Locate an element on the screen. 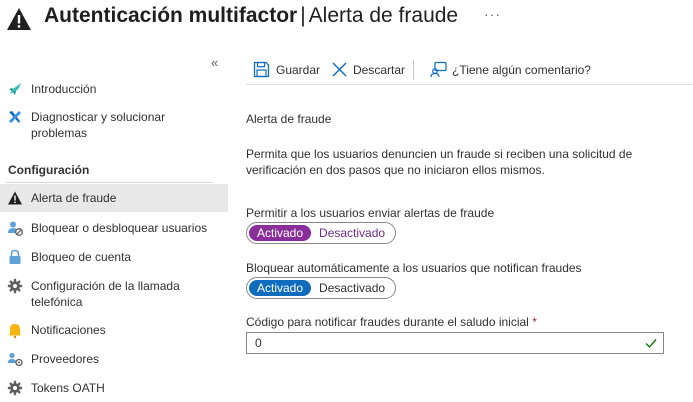 This screenshot has width=693, height=402. auto-block-toggle: Activado Desactivado is located at coordinates (321, 288).